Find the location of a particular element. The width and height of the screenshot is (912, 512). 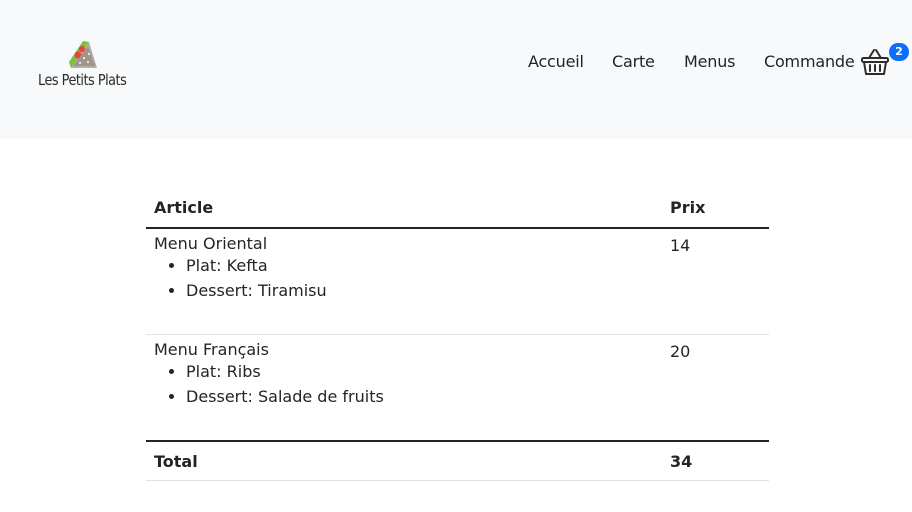

item-name: Menu Français is located at coordinates (211, 349).